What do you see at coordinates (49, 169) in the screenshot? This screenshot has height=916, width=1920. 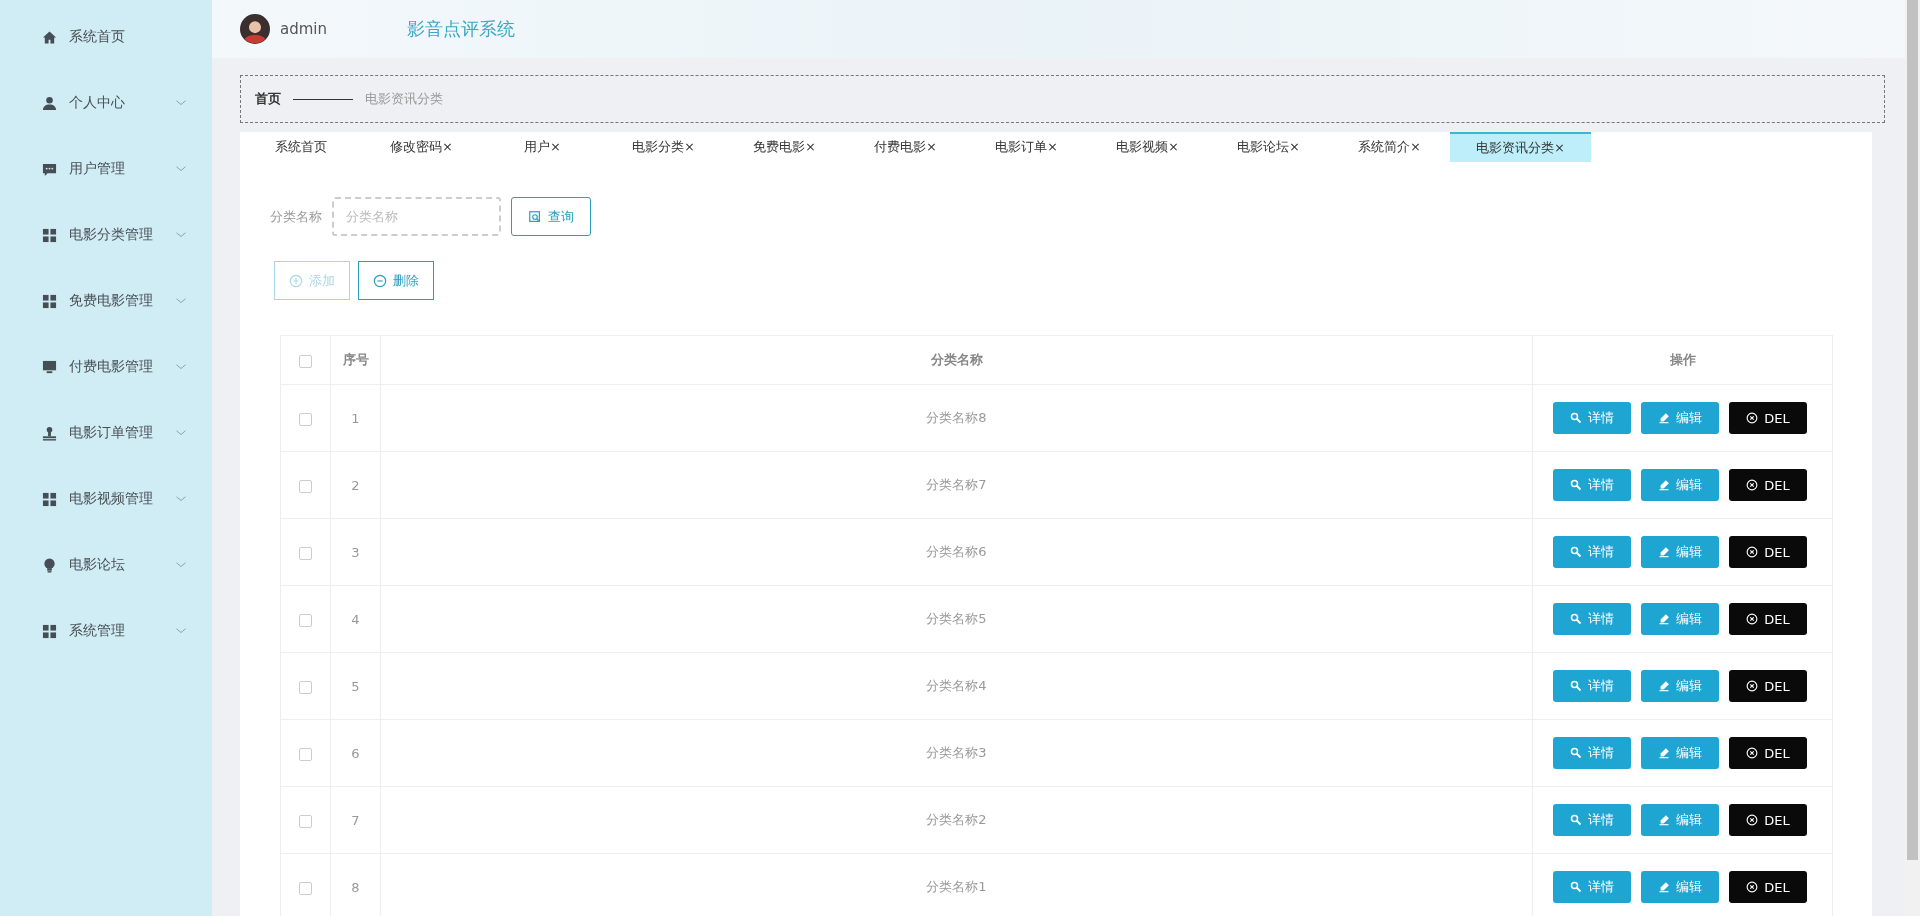 I see `chat-icon` at bounding box center [49, 169].